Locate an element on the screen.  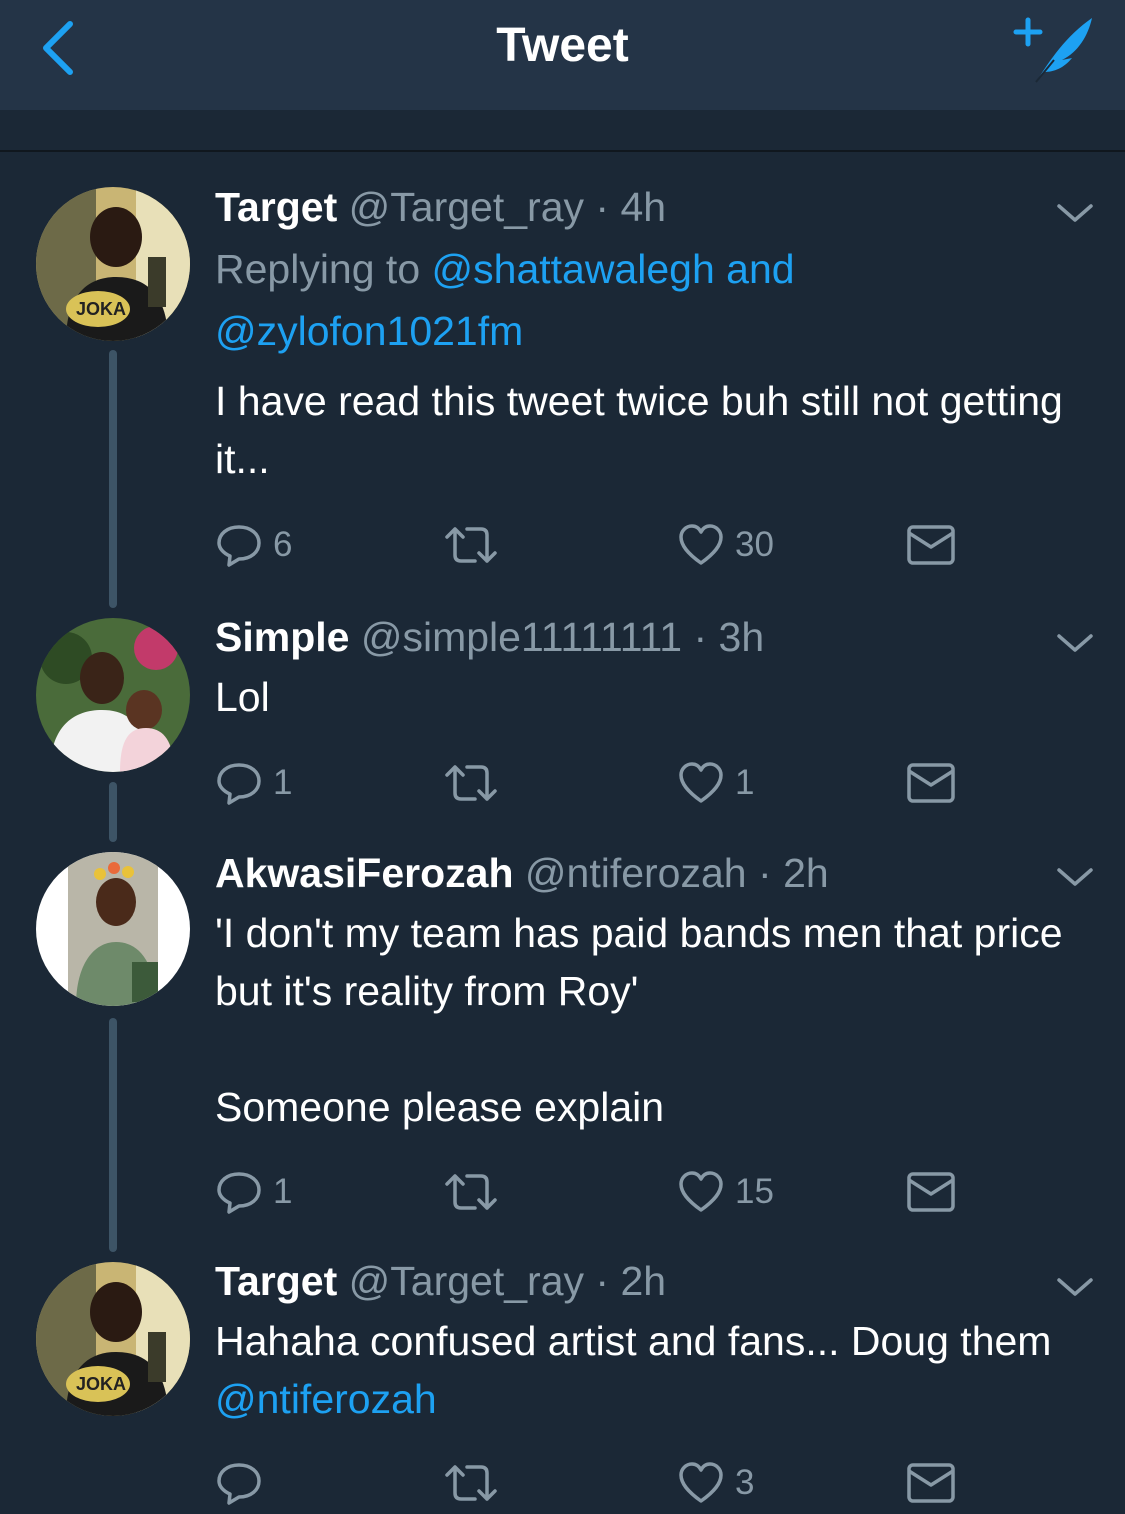
tweet-header: Simple @simple11111111 · 3h is located at coordinates (655, 637).